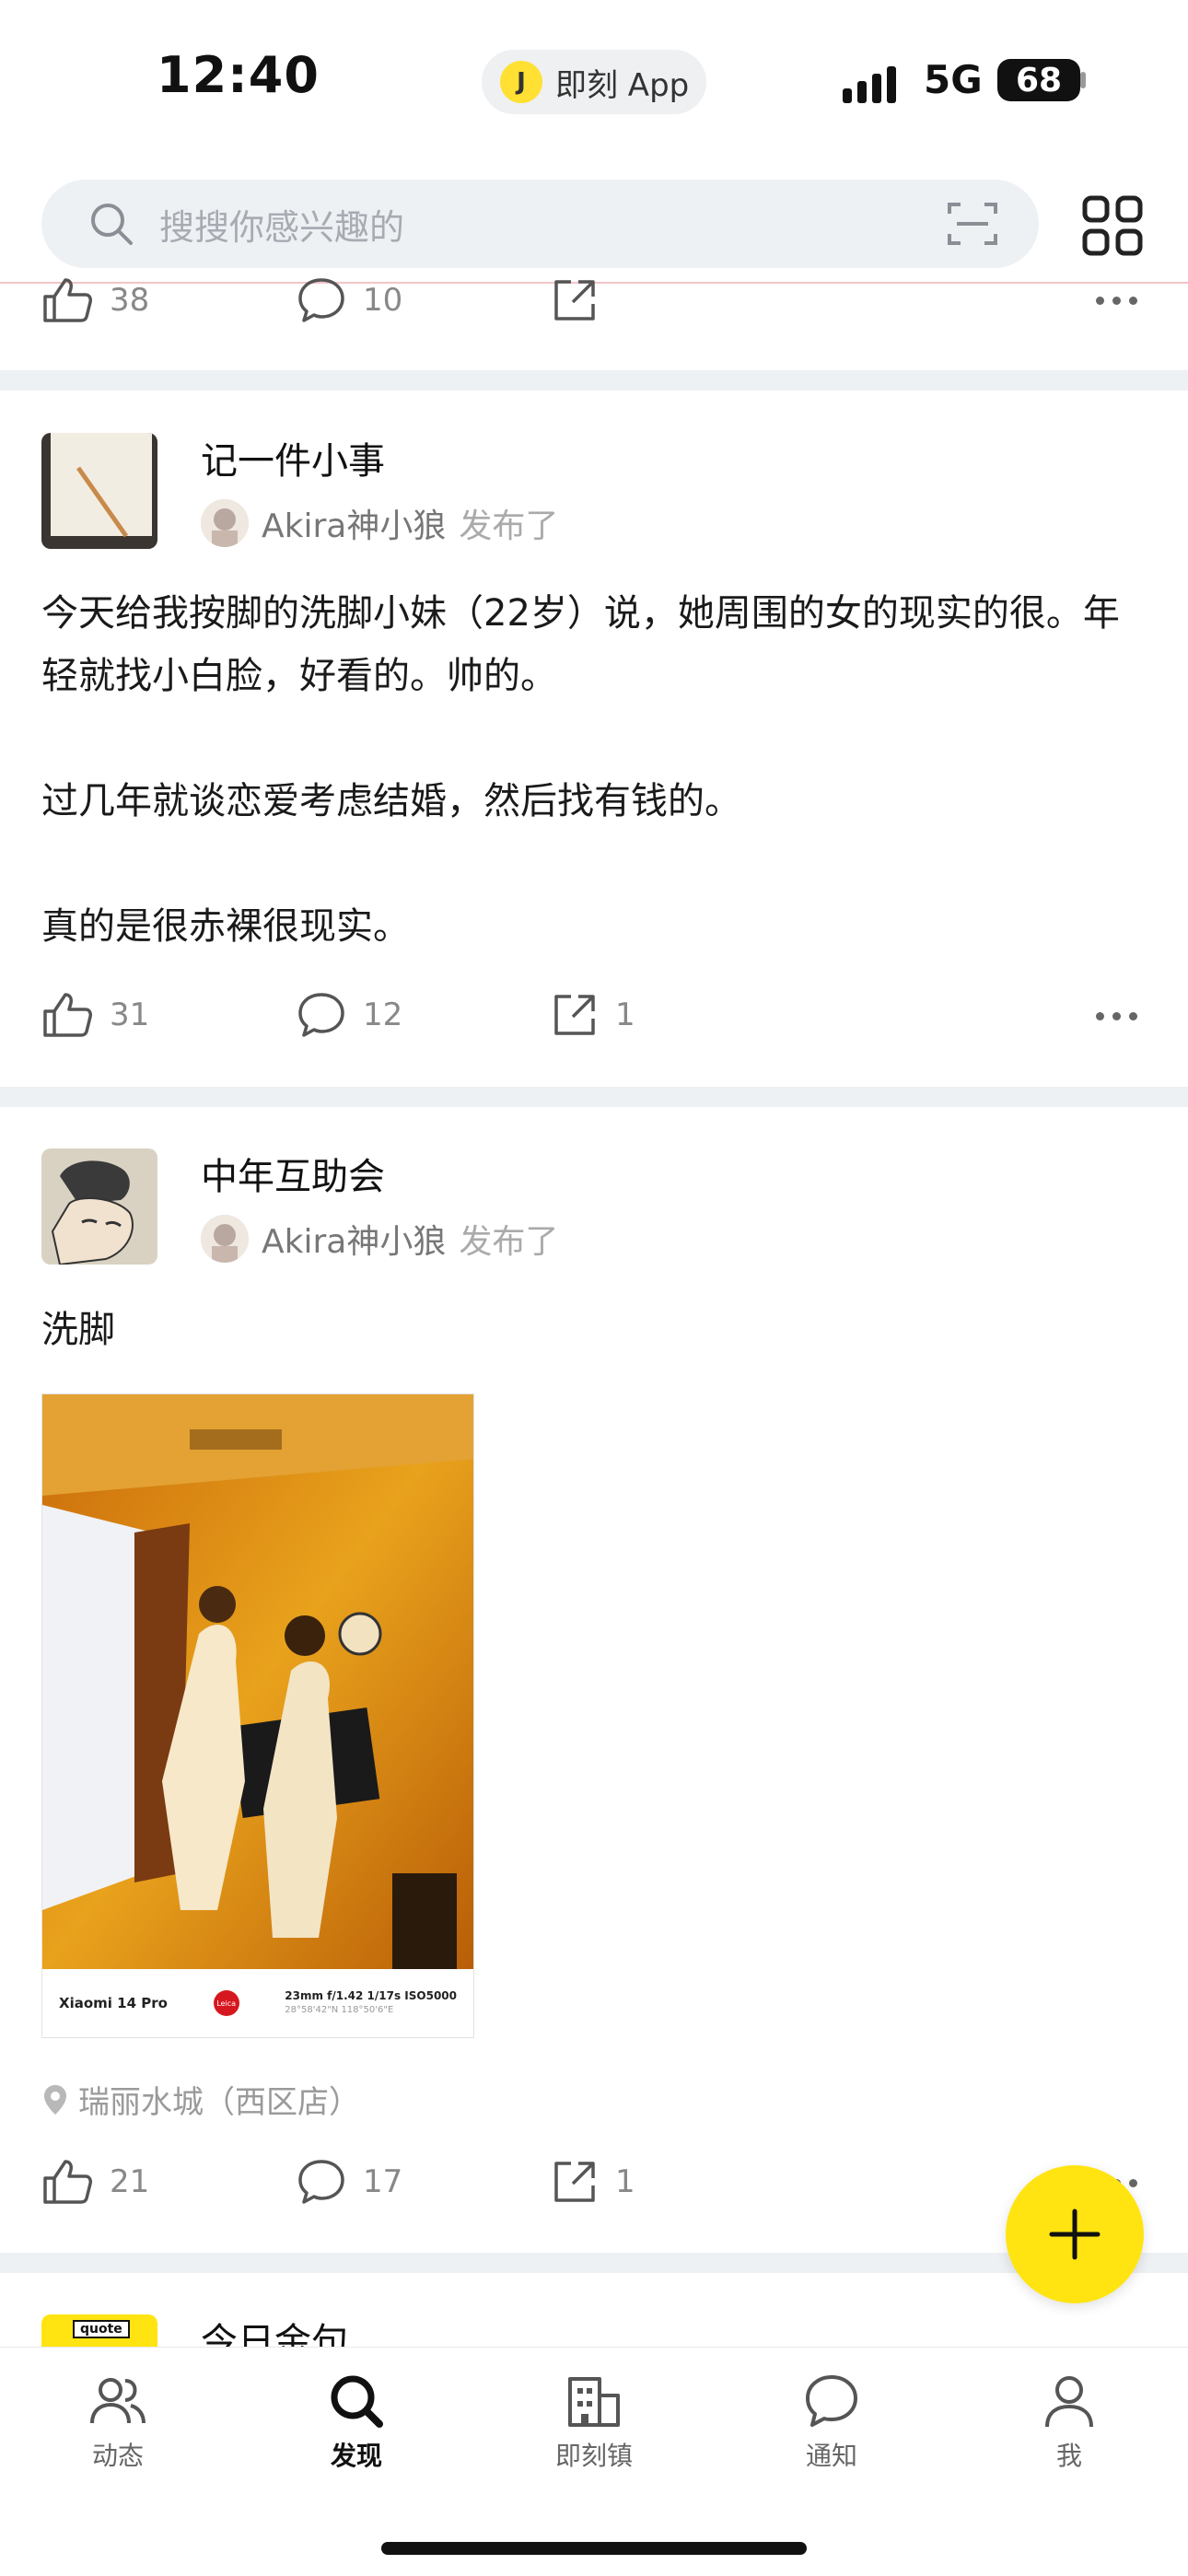 This screenshot has height=2576, width=1188. What do you see at coordinates (95, 1015) in the screenshot?
I see `like-button: 31` at bounding box center [95, 1015].